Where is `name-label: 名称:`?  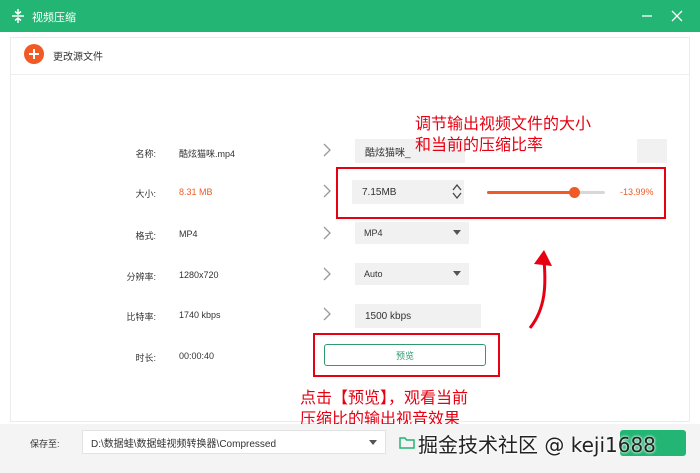 name-label: 名称: is located at coordinates (145, 154).